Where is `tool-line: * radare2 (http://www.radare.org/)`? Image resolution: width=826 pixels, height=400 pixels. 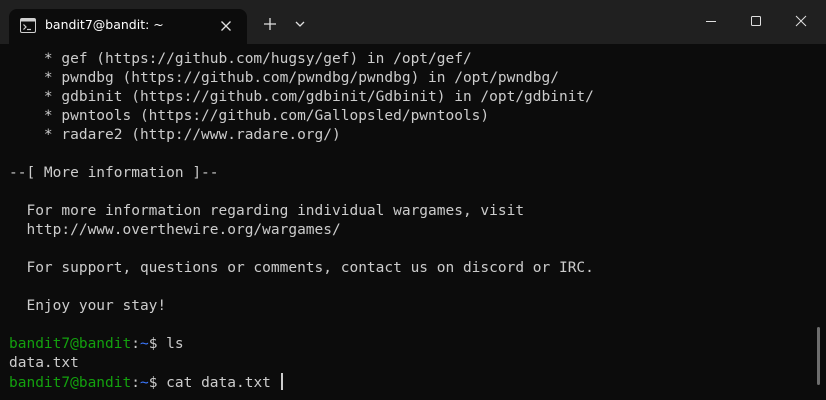
tool-line: * radare2 (http://www.radare.org/) is located at coordinates (175, 135).